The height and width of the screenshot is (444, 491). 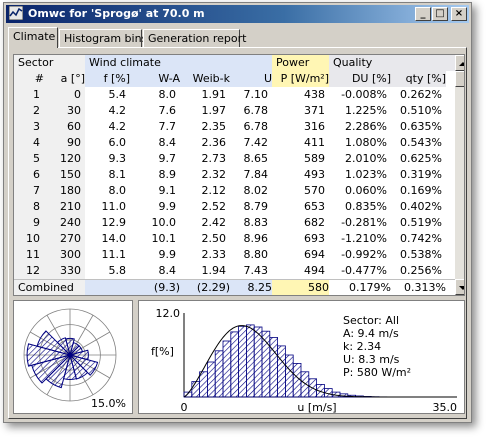 I want to click on maximize-button: □, so click(x=440, y=14).